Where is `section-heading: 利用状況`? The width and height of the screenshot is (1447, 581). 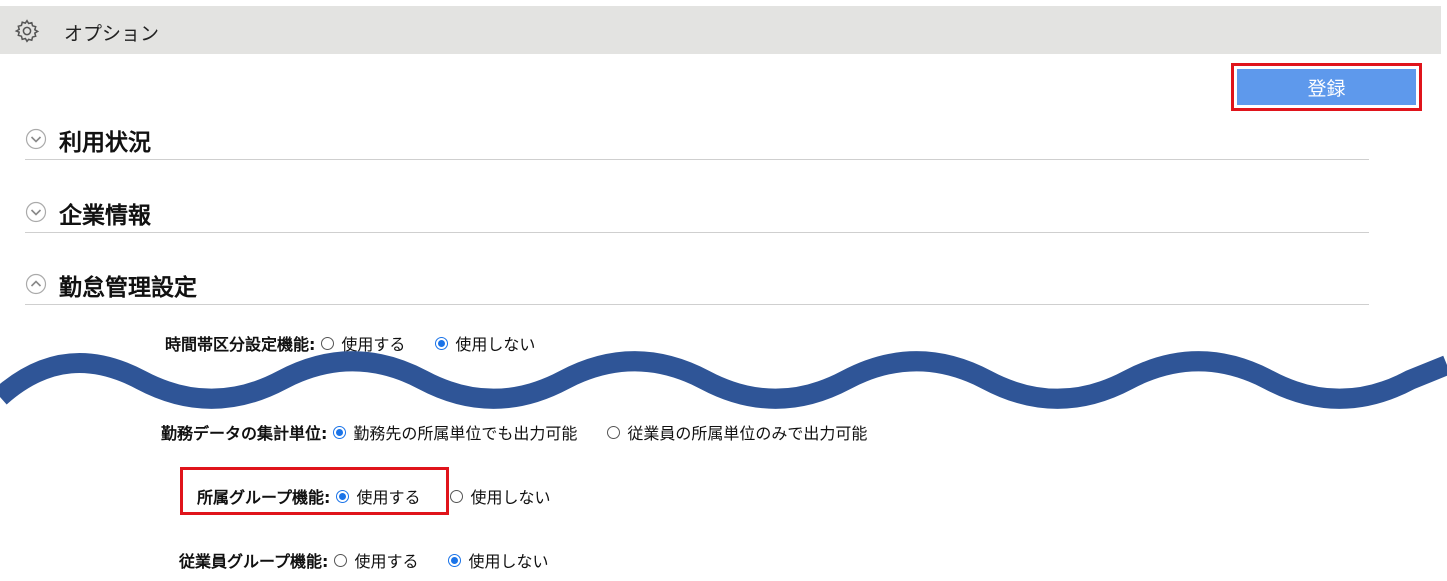 section-heading: 利用状況 is located at coordinates (105, 143).